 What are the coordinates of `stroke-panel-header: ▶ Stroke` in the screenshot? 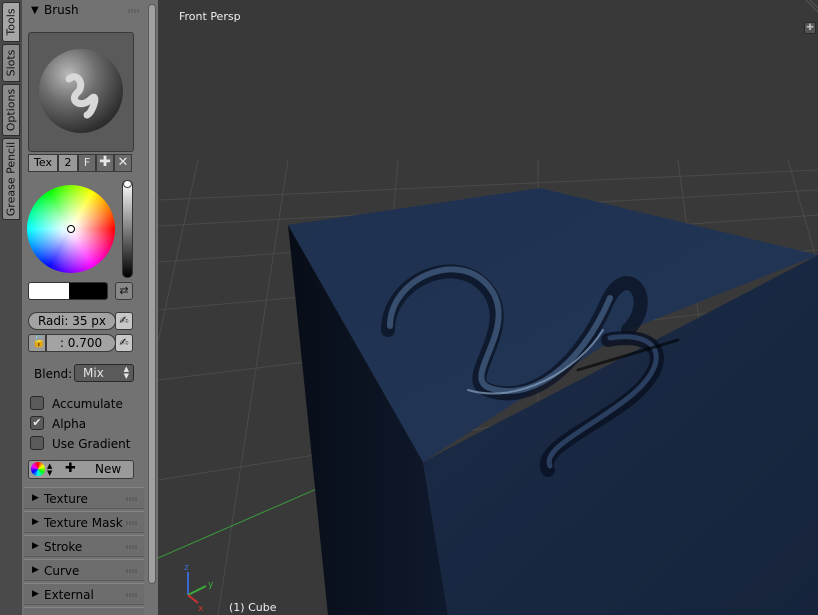 It's located at (84, 546).